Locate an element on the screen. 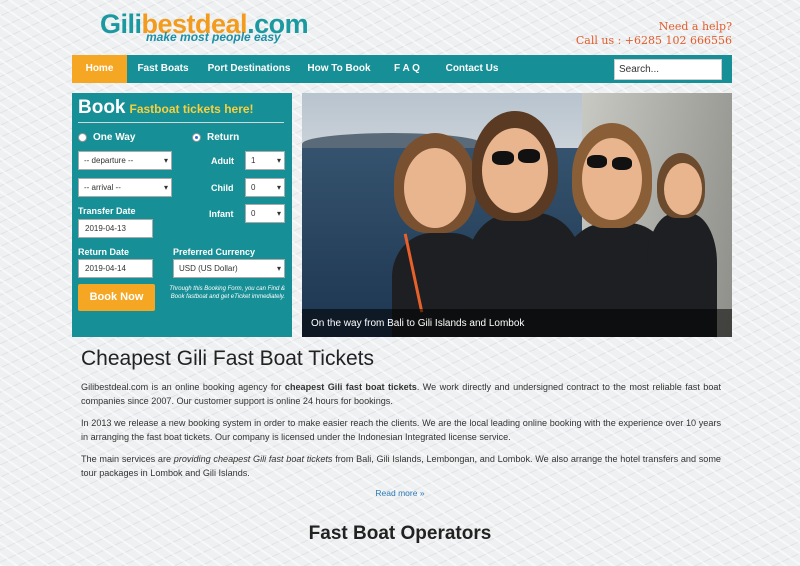 This screenshot has height=566, width=800. return-date-input: 2019-04-14 is located at coordinates (115, 268).